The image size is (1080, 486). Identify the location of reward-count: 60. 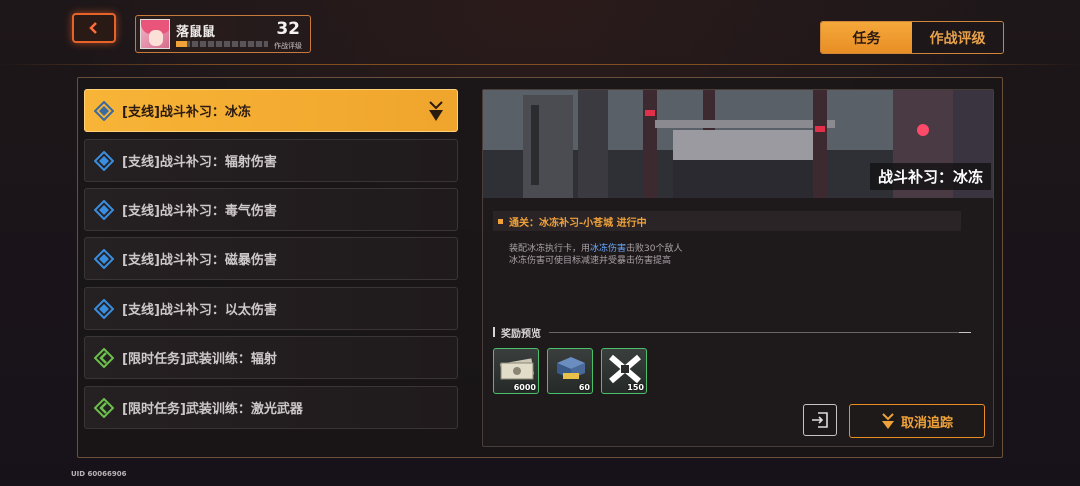
(584, 387).